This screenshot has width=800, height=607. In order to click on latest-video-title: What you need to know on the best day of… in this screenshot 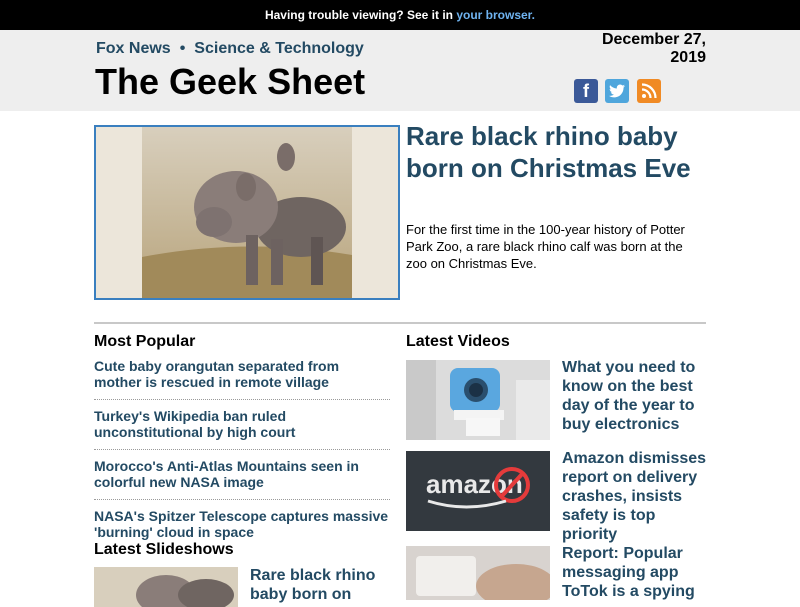, I will do `click(637, 396)`.